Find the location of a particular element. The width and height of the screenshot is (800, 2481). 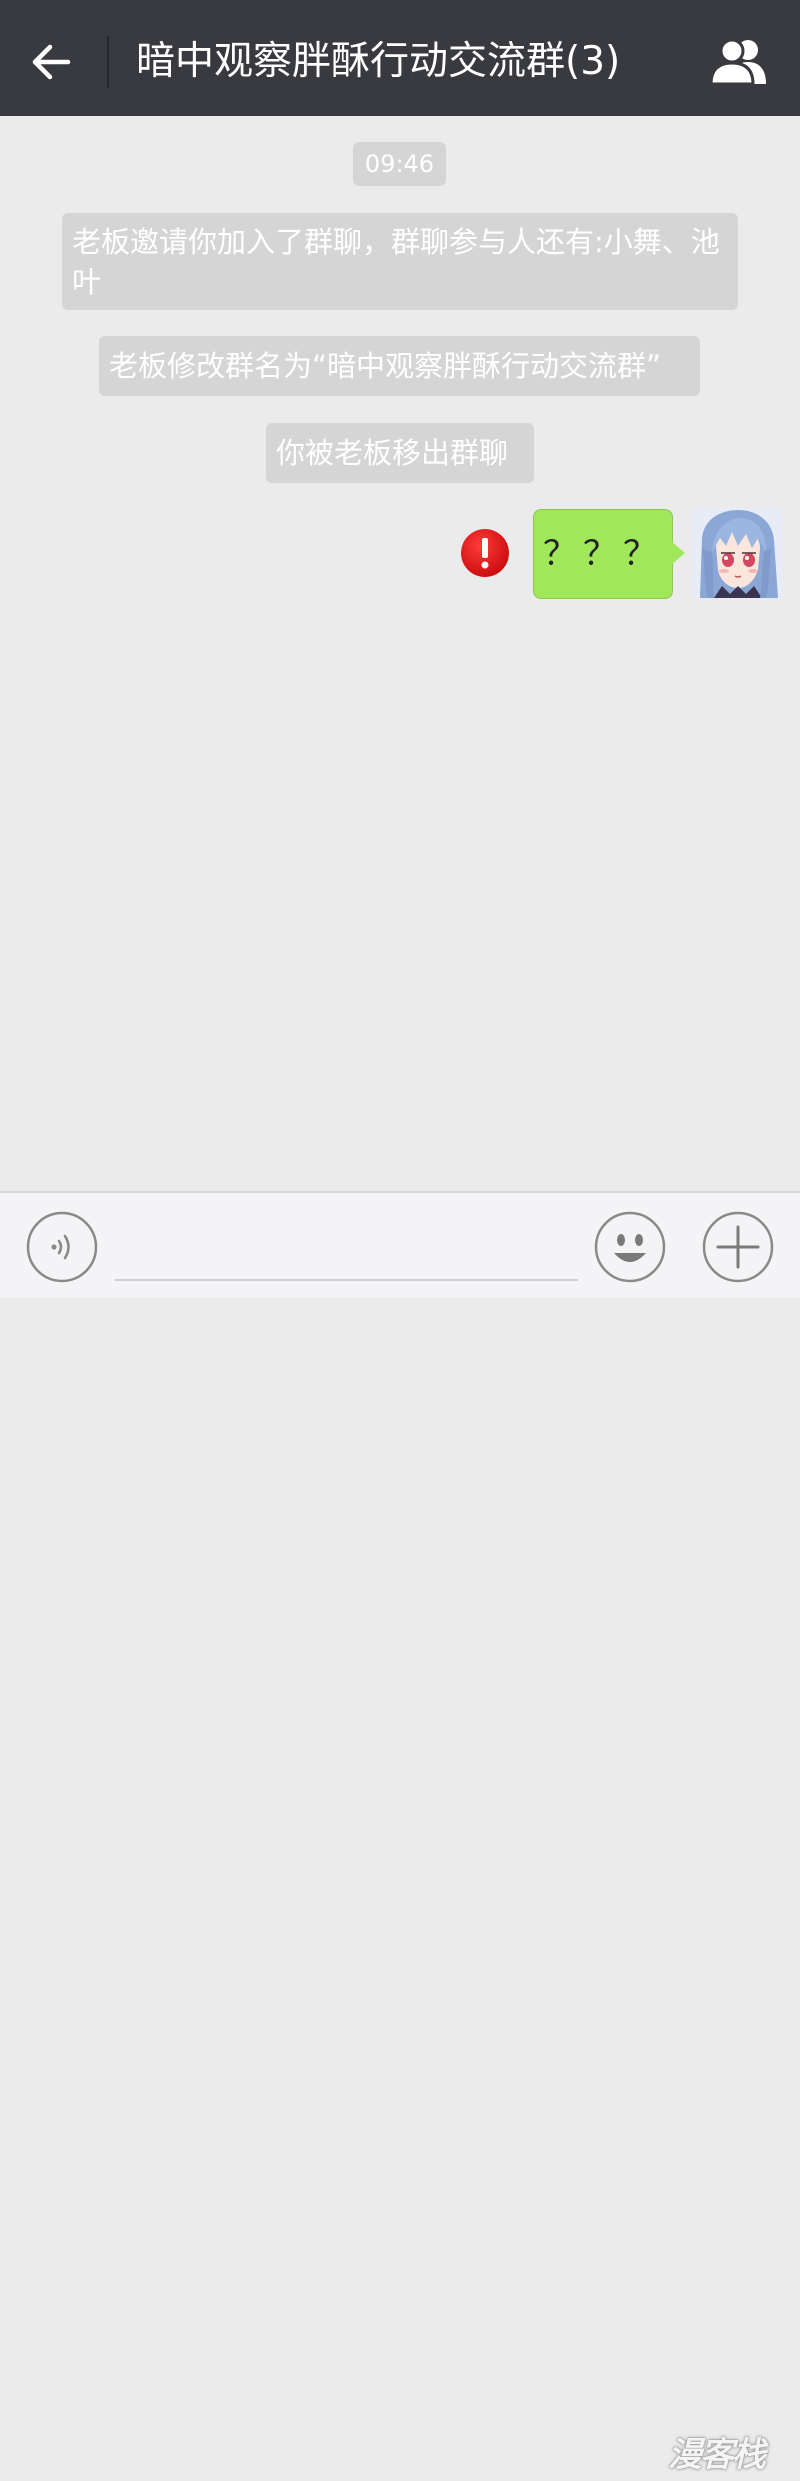

header-divider is located at coordinates (108, 62).